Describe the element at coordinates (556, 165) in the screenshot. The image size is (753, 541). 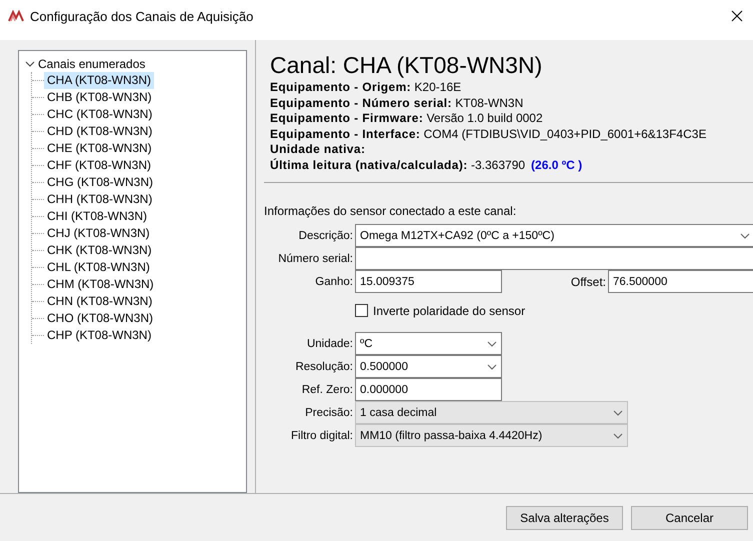
I see `reading-value: (26.0 ºC )` at that location.